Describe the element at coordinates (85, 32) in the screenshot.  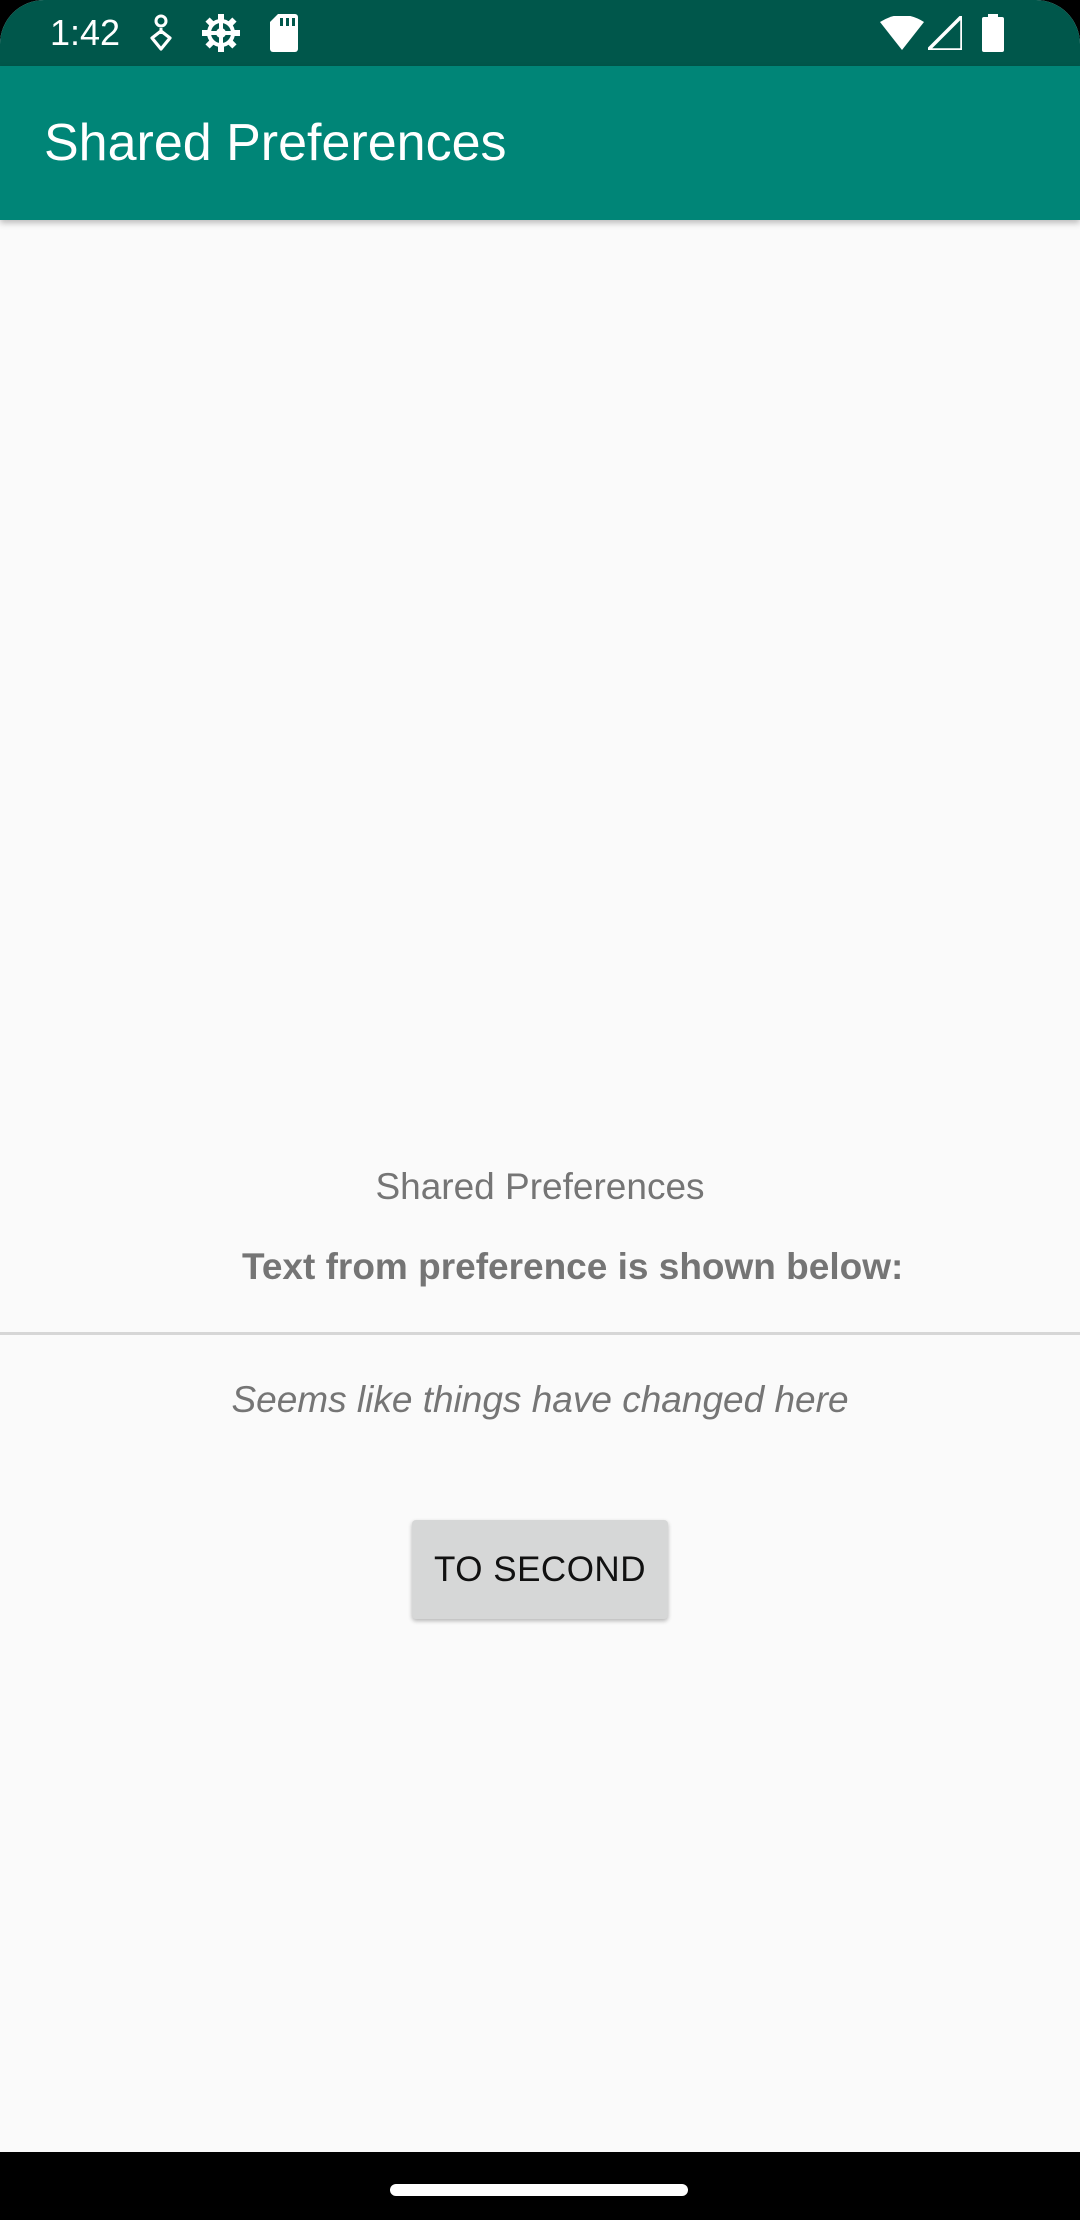
I see `status-time: 1:42` at that location.